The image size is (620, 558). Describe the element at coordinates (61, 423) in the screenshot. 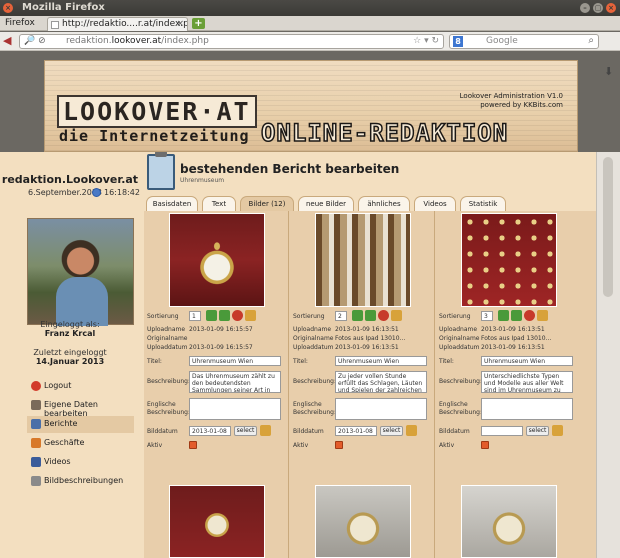

I see `sidebar-item-label: Berichte` at that location.